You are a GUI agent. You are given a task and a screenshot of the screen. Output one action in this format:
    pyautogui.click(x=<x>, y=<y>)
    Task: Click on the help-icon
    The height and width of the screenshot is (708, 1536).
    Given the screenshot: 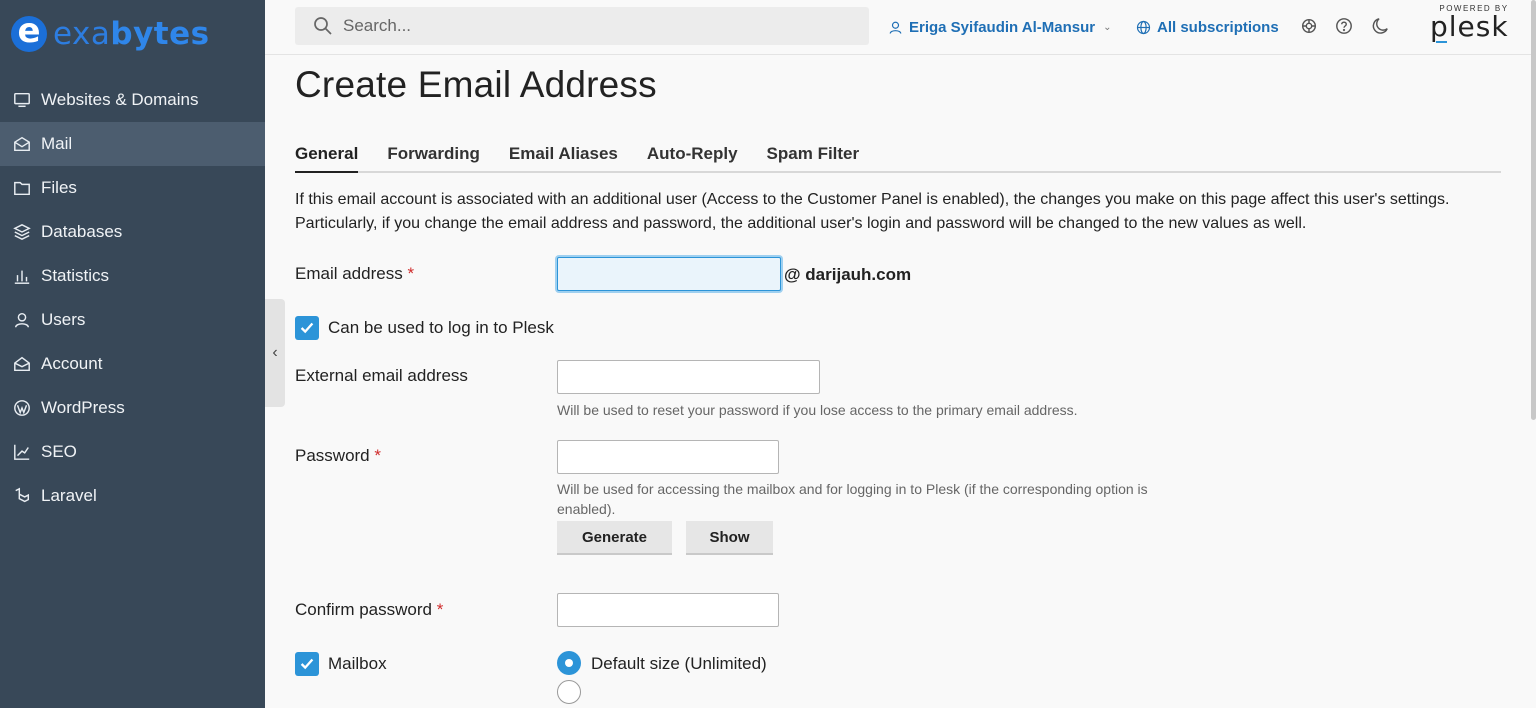 What is the action you would take?
    pyautogui.click(x=1344, y=26)
    